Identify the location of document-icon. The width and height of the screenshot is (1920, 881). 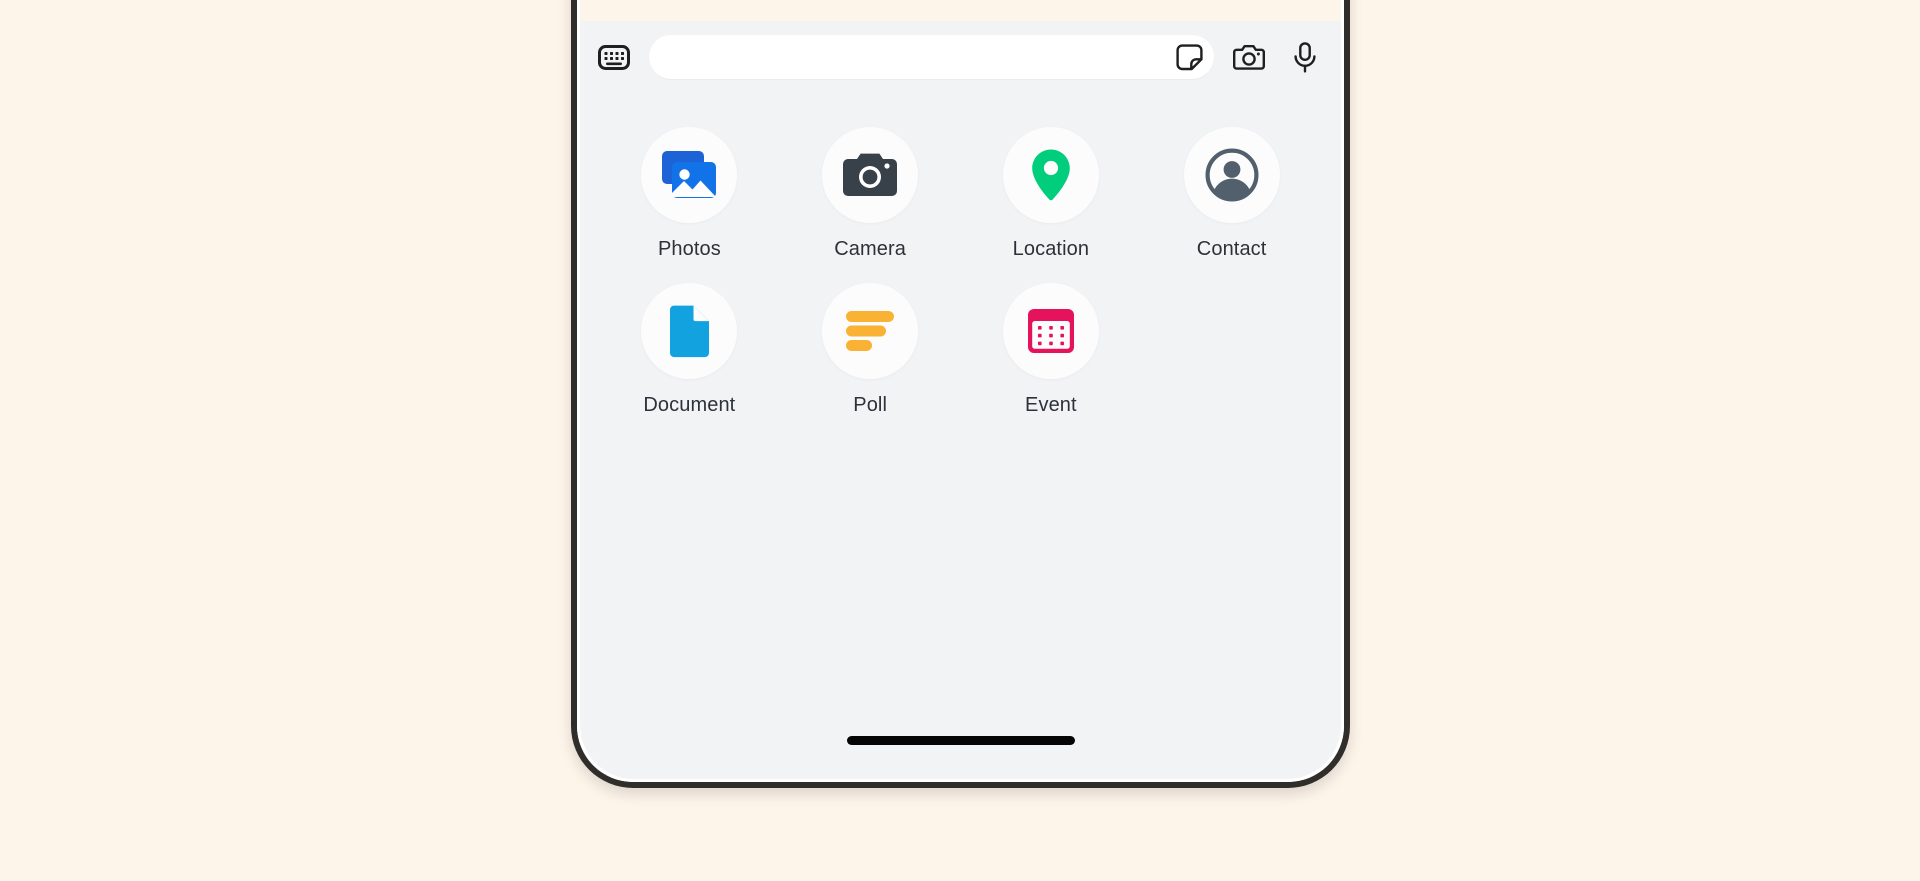
(690, 331).